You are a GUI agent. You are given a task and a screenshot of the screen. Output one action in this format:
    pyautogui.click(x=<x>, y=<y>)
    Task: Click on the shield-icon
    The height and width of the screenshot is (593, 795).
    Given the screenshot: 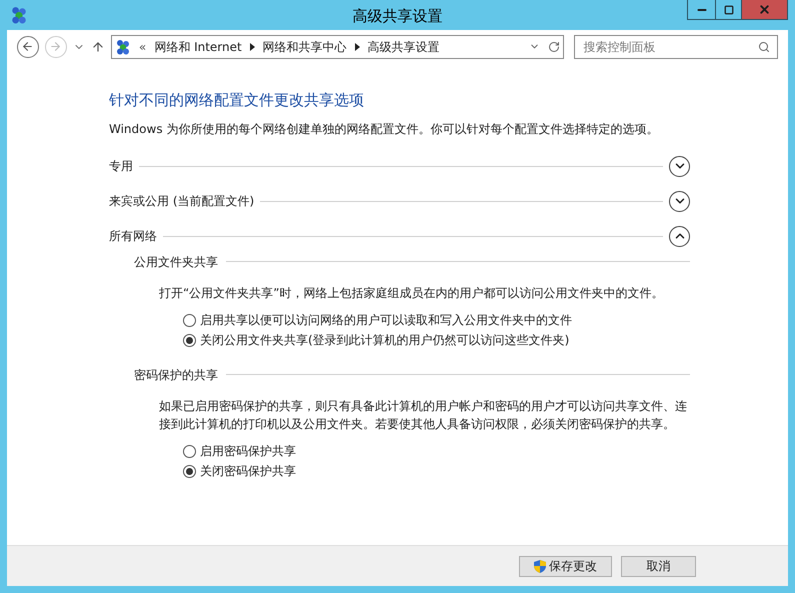 What is the action you would take?
    pyautogui.click(x=540, y=566)
    